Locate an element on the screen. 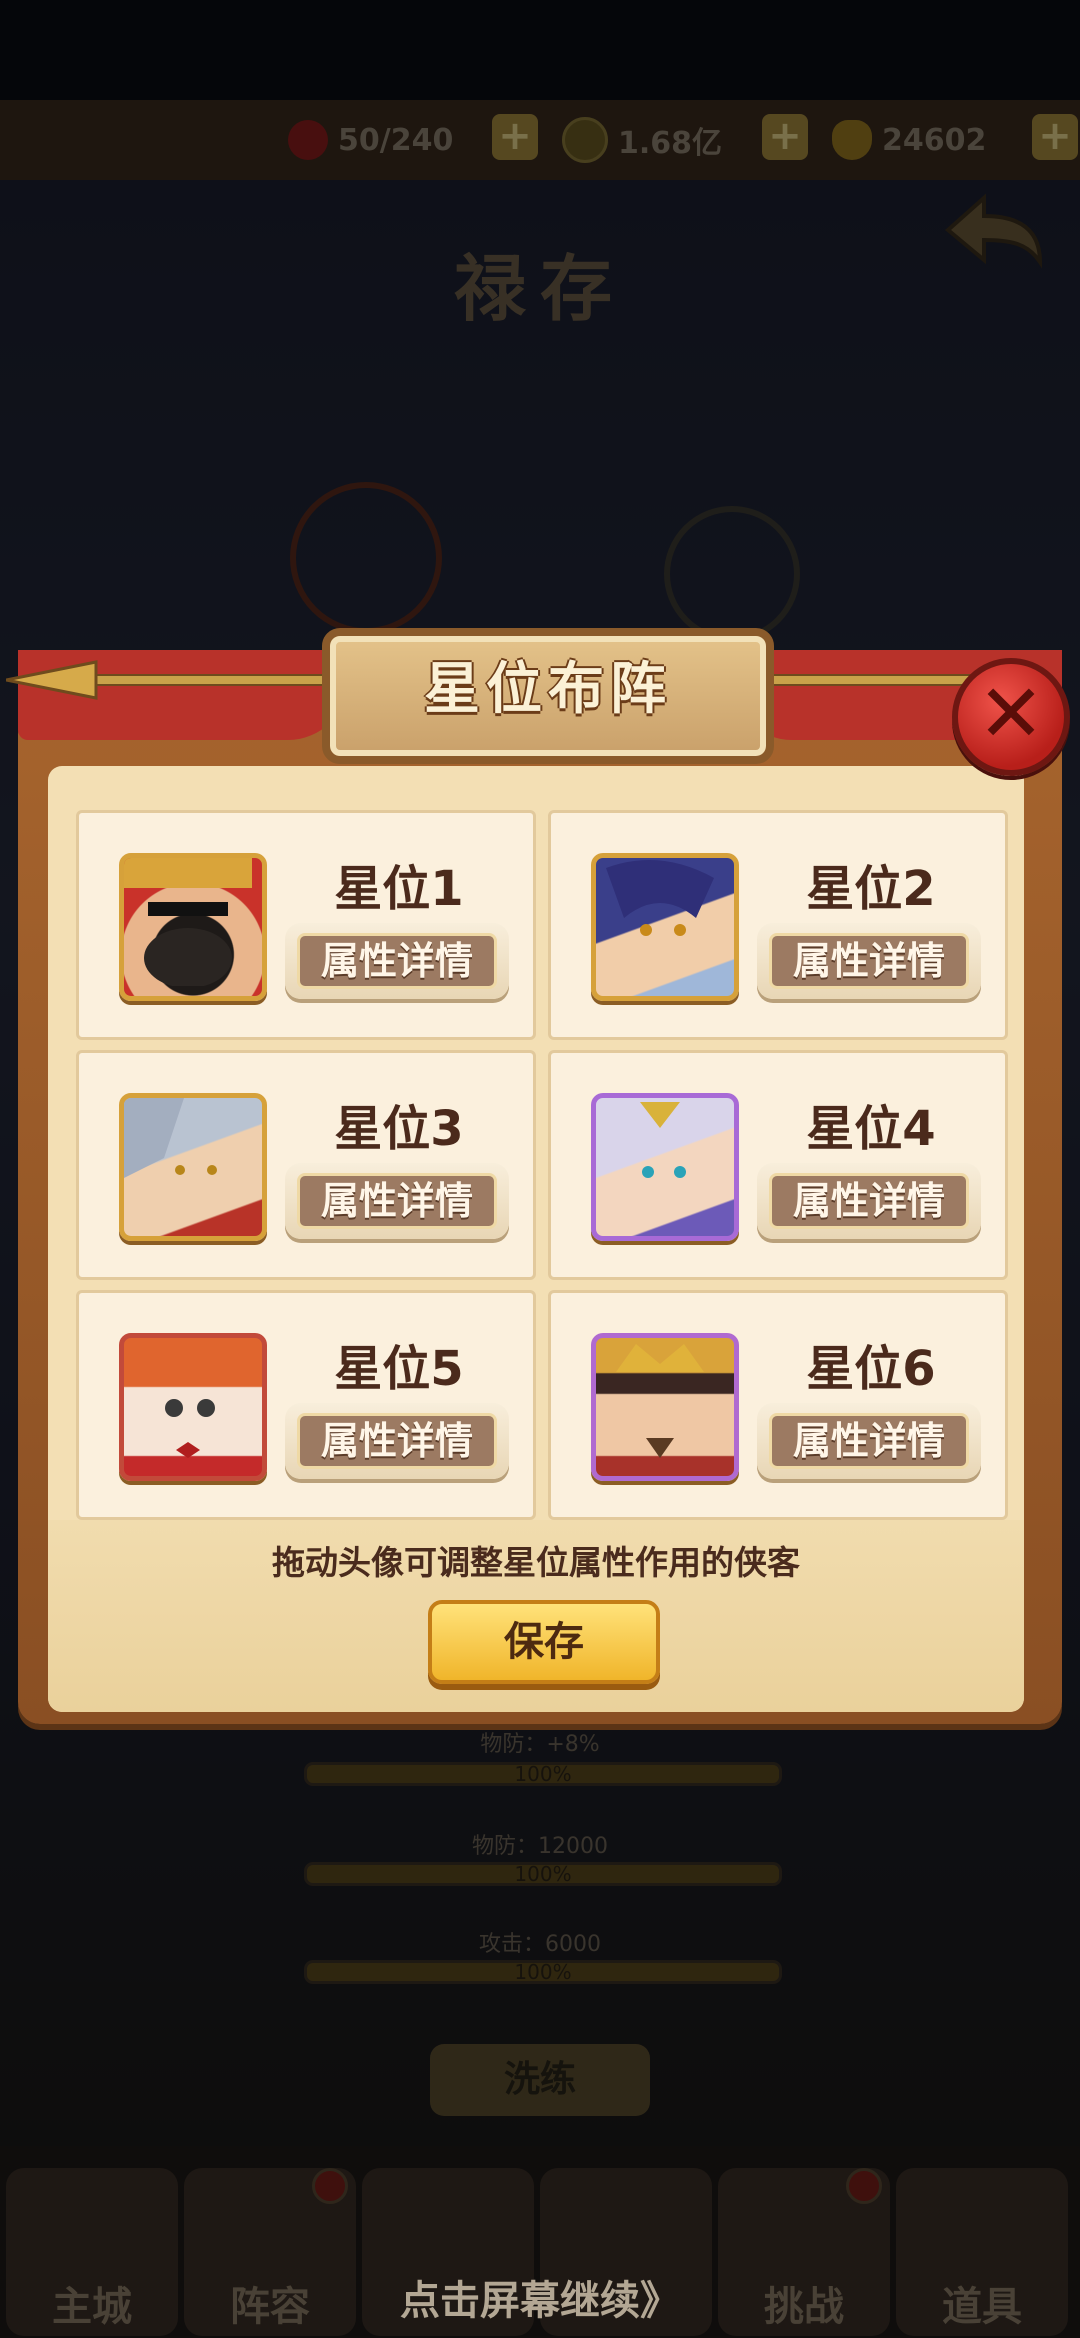 This screenshot has width=1080, height=2338. silver-haired-warrior-avatar is located at coordinates (193, 1167).